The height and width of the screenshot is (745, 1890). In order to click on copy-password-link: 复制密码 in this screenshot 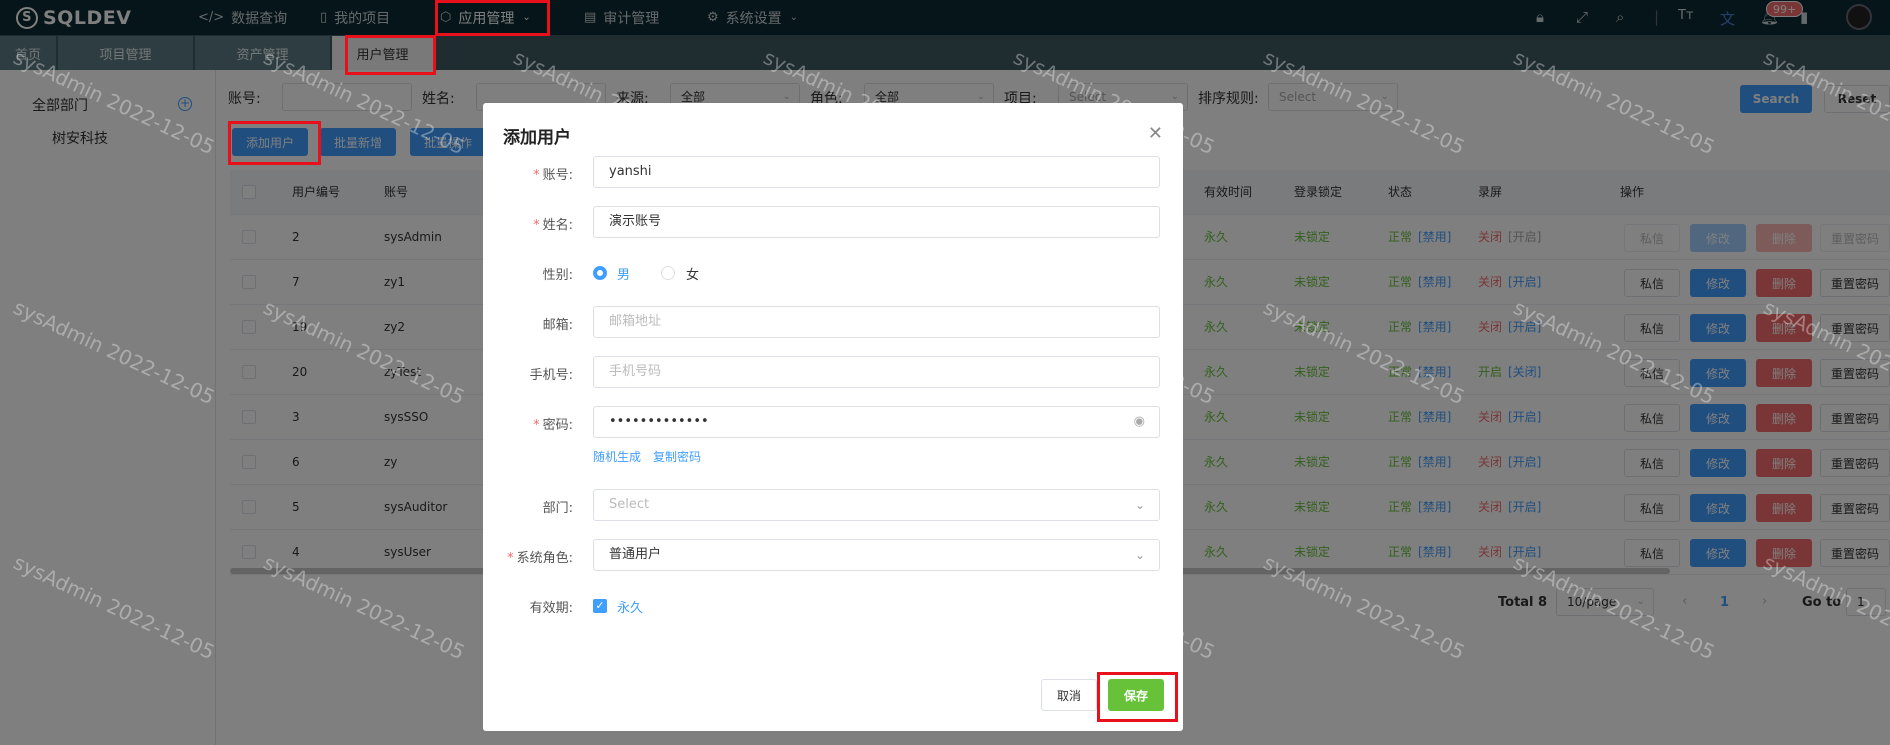, I will do `click(677, 456)`.